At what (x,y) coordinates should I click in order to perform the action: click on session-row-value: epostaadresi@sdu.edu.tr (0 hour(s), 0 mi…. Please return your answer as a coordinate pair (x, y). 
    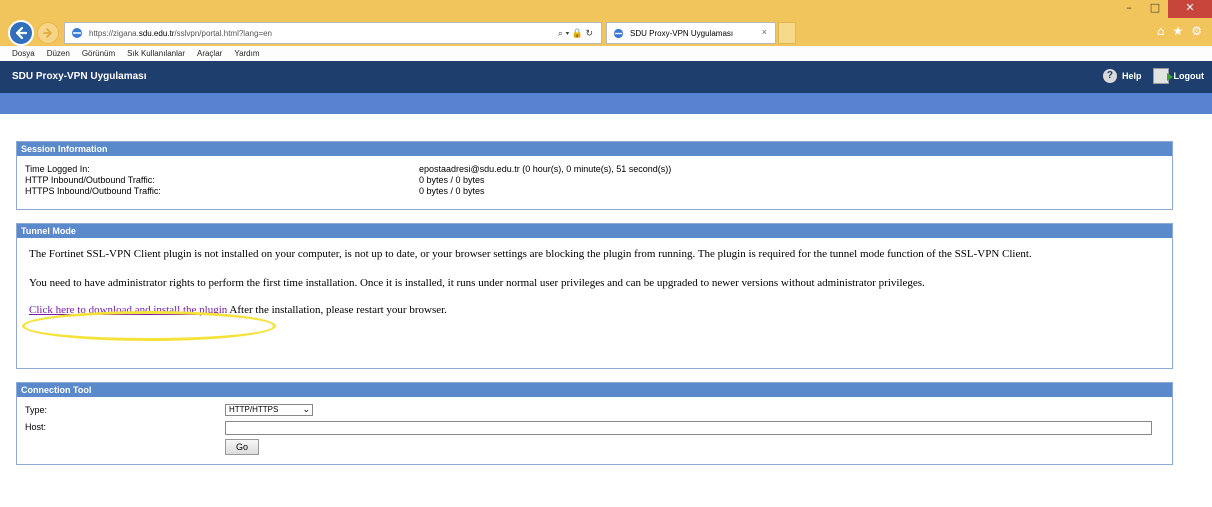
    Looking at the image, I should click on (545, 169).